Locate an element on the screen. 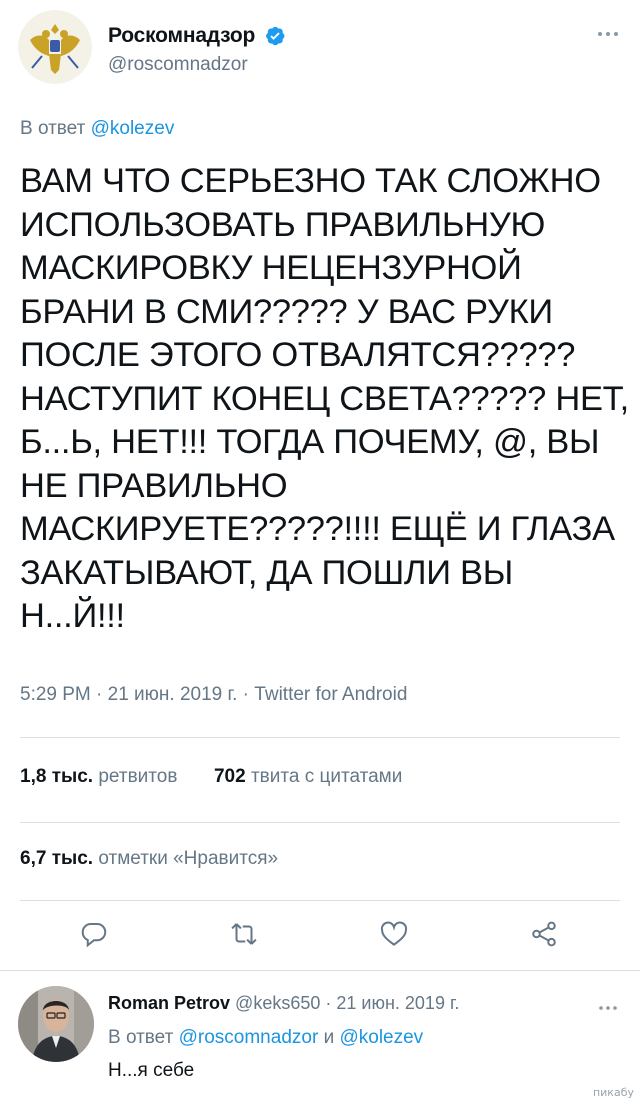  reply-date: · 21 июн. 2019 г. is located at coordinates (392, 1003).